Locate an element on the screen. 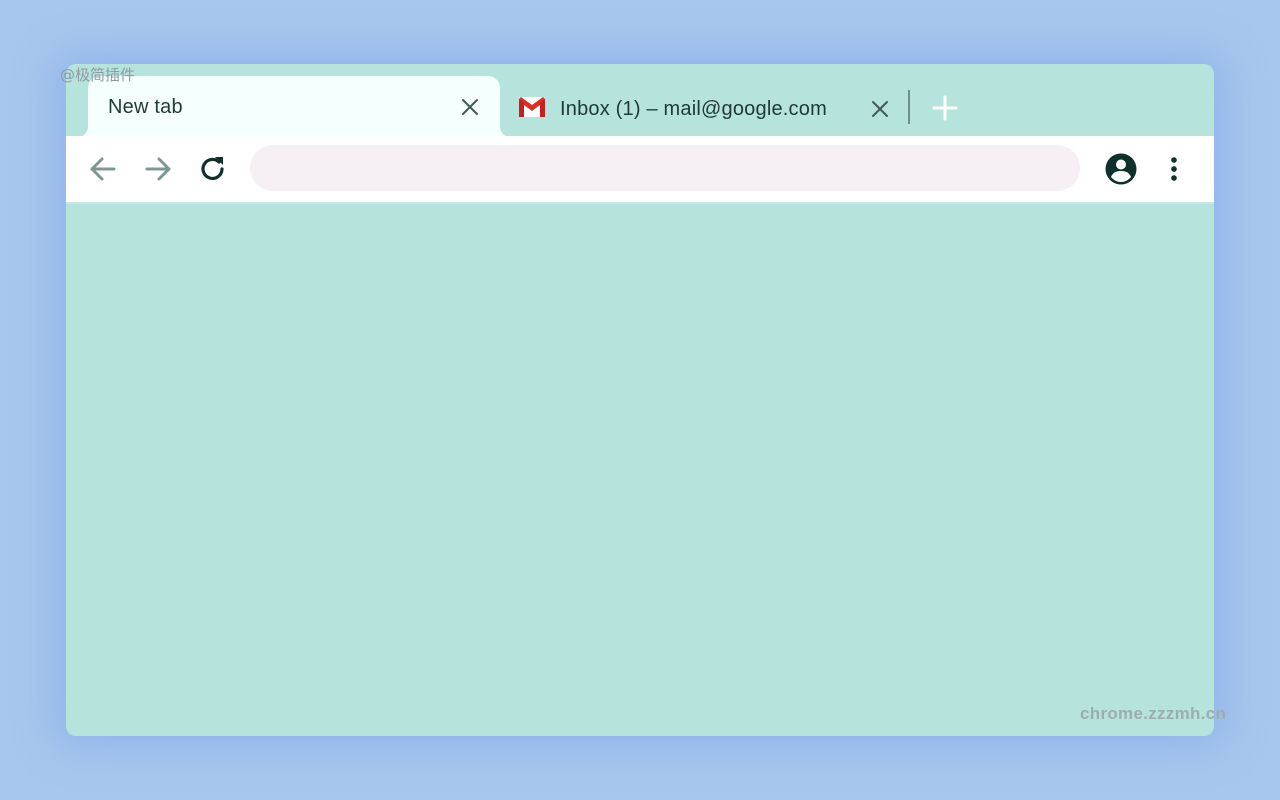  tab-title: Inbox (1) – mail@google.com is located at coordinates (693, 109).